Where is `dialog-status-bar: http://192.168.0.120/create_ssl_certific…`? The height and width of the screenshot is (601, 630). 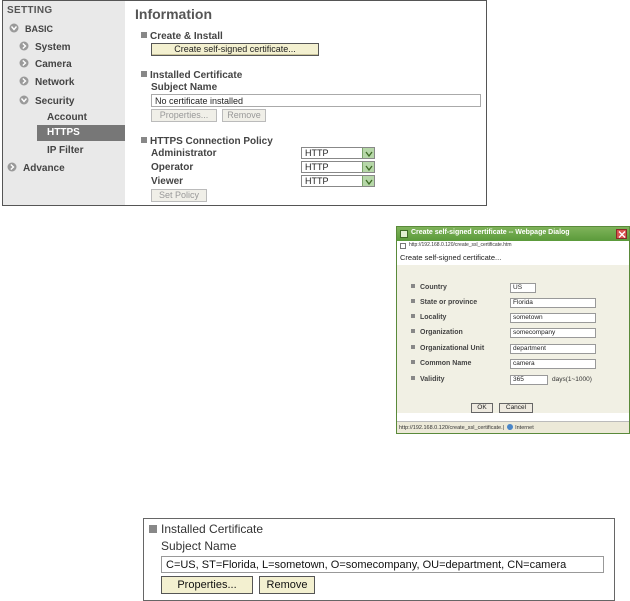 dialog-status-bar: http://192.168.0.120/create_ssl_certific… is located at coordinates (513, 427).